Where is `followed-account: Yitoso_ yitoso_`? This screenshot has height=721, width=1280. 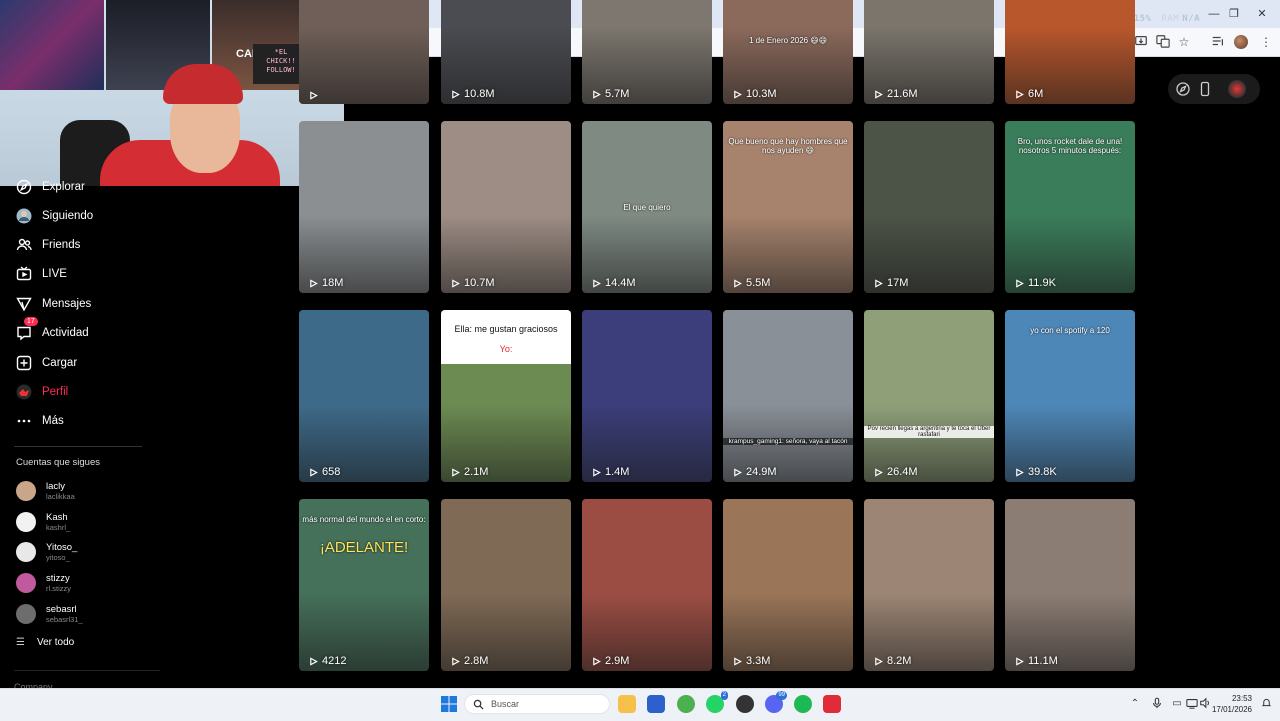
followed-account: Yitoso_ yitoso_ is located at coordinates (46, 552).